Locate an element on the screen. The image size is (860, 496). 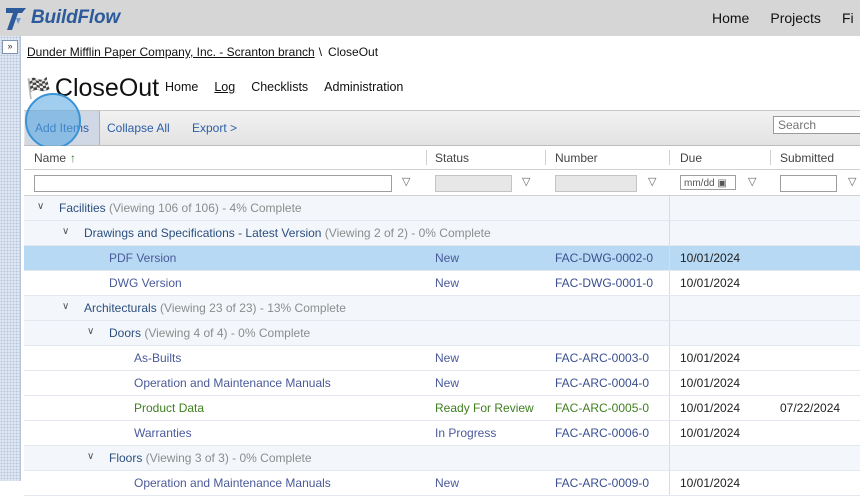
group-row: ∨ Doors (Viewing 4 of 4) - 0% Complete is located at coordinates (442, 333).